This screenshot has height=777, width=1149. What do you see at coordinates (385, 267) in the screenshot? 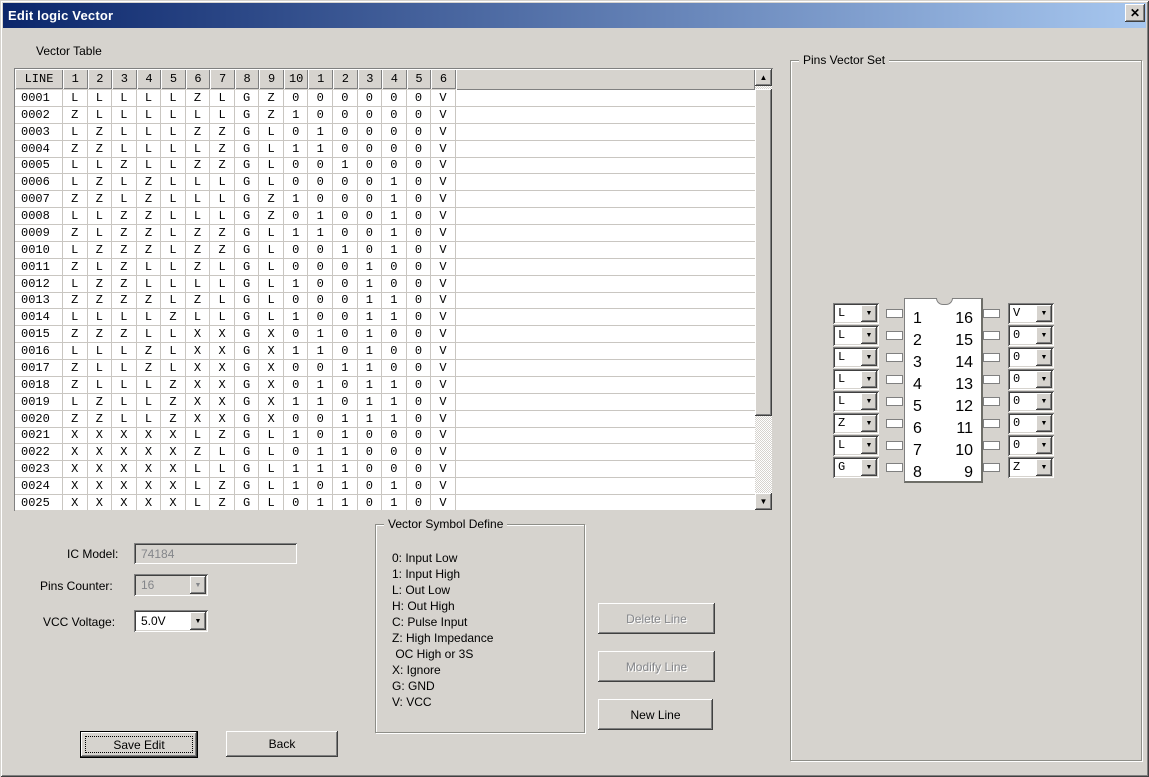
I see `table-row: 0011 Z L Z L L Z L G L 0 0 0 1 0 0 V` at bounding box center [385, 267].